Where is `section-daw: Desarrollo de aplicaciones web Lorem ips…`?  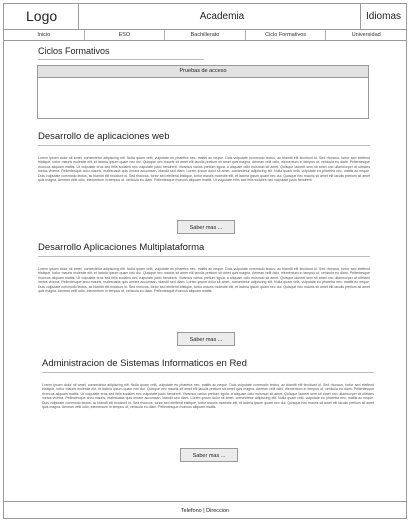
section-daw: Desarrollo de aplicaciones web Lorem ips… is located at coordinates (204, 156).